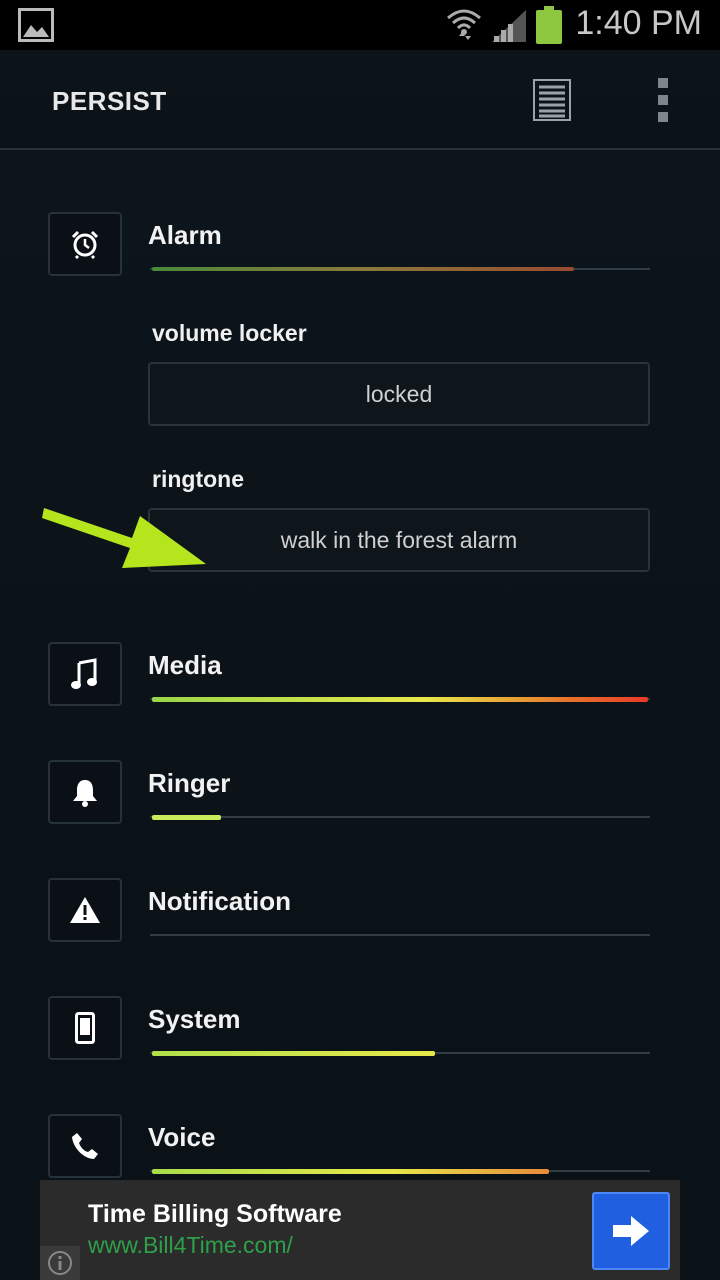 The width and height of the screenshot is (720, 1280). I want to click on phone-icon, so click(85, 1028).